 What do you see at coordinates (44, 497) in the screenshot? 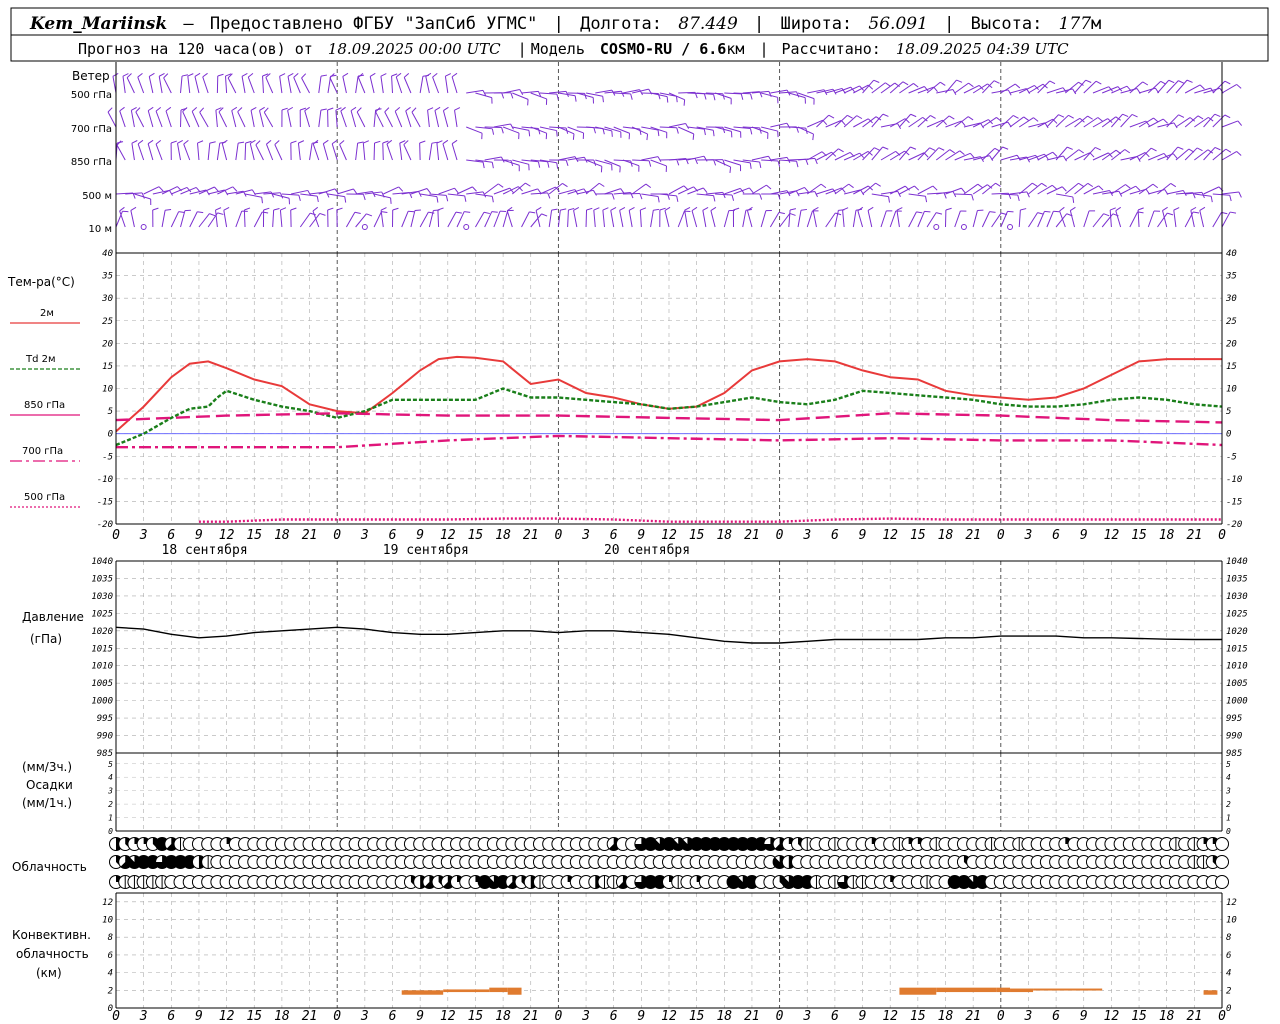
I see `legend-500-label: 500 гПа` at bounding box center [44, 497].